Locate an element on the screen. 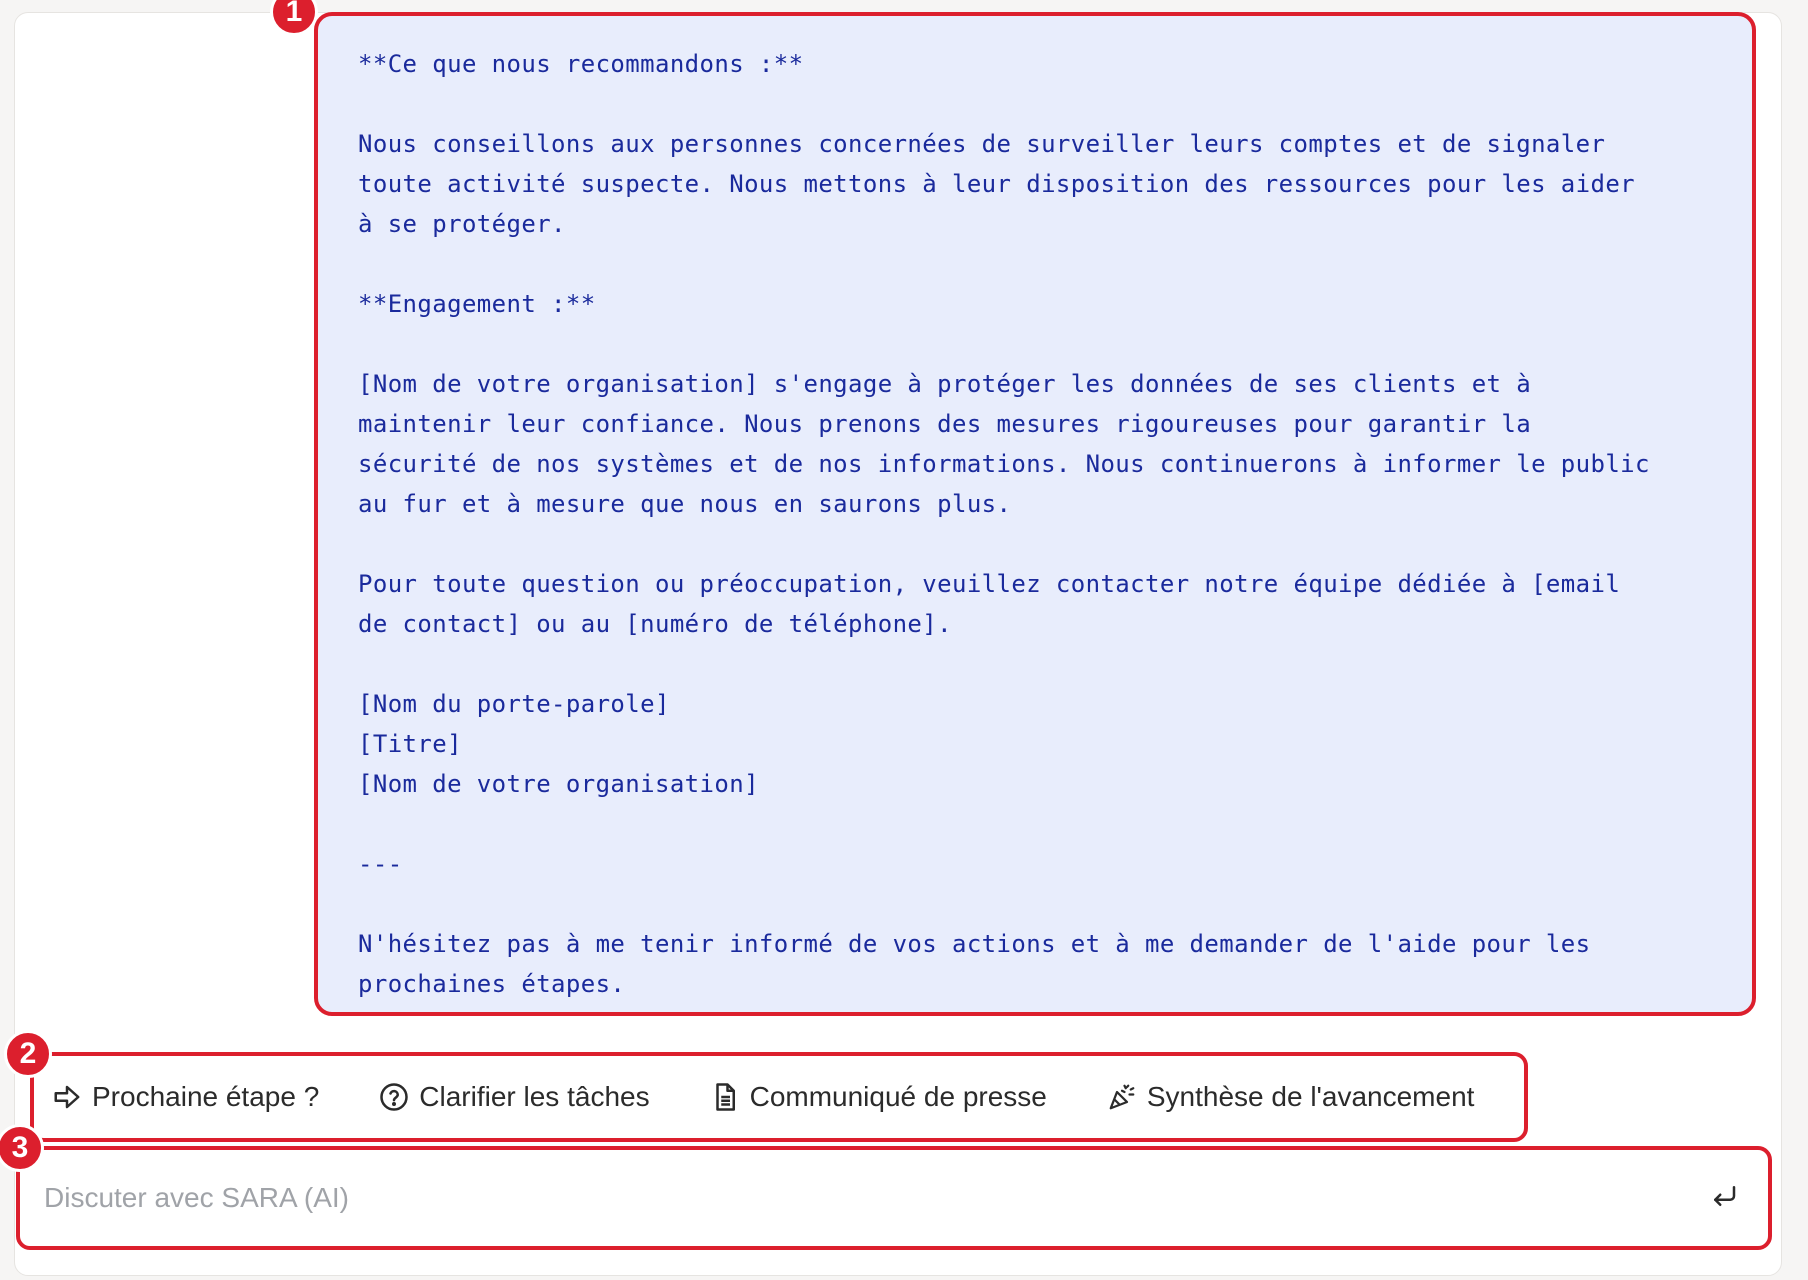 Image resolution: width=1808 pixels, height=1280 pixels. enter-icon is located at coordinates (1724, 1198).